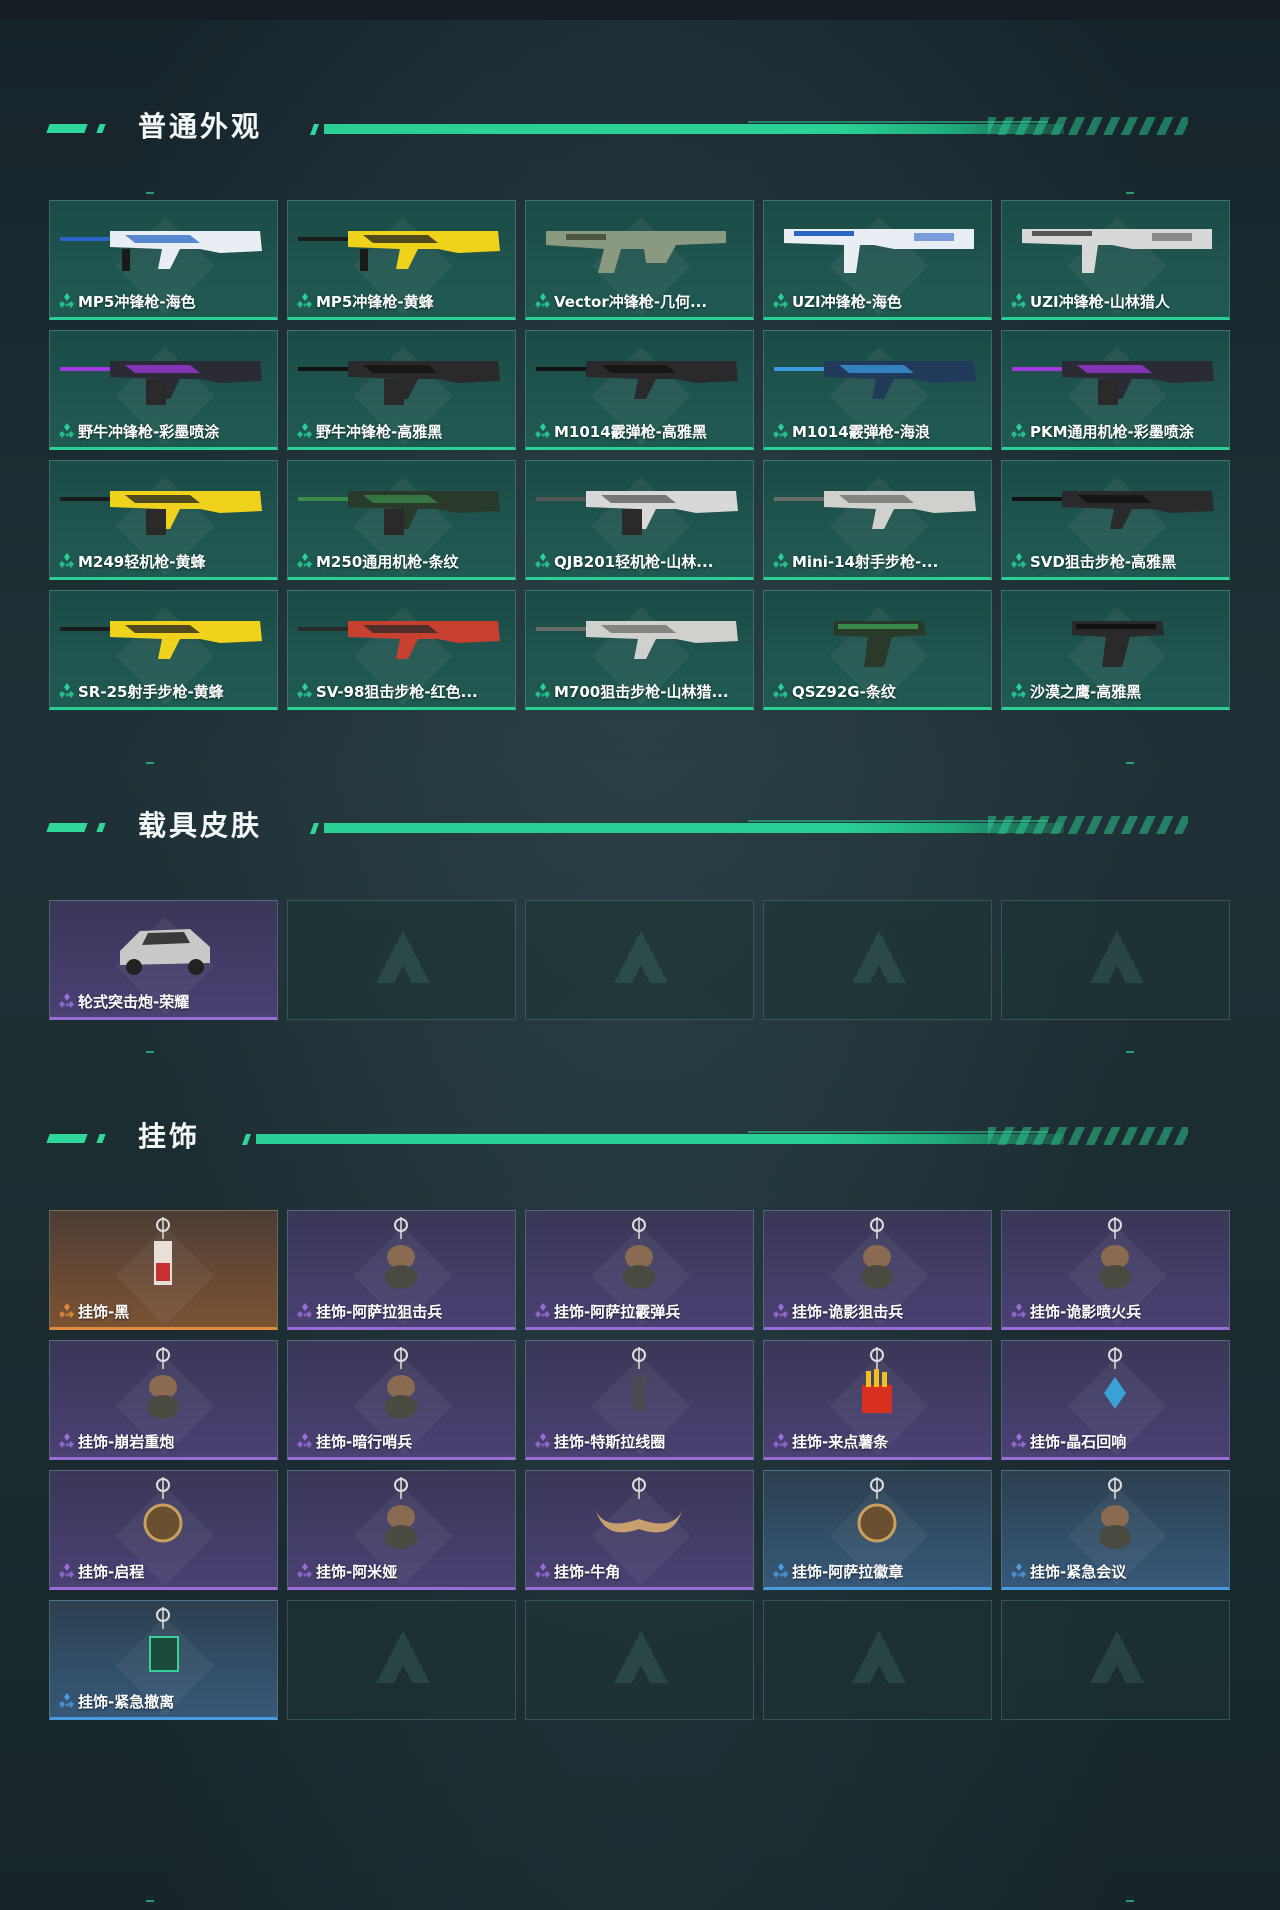 The height and width of the screenshot is (1910, 1280). Describe the element at coordinates (877, 260) in the screenshot. I see `skin-card: UZI冲锋枪-海色` at that location.